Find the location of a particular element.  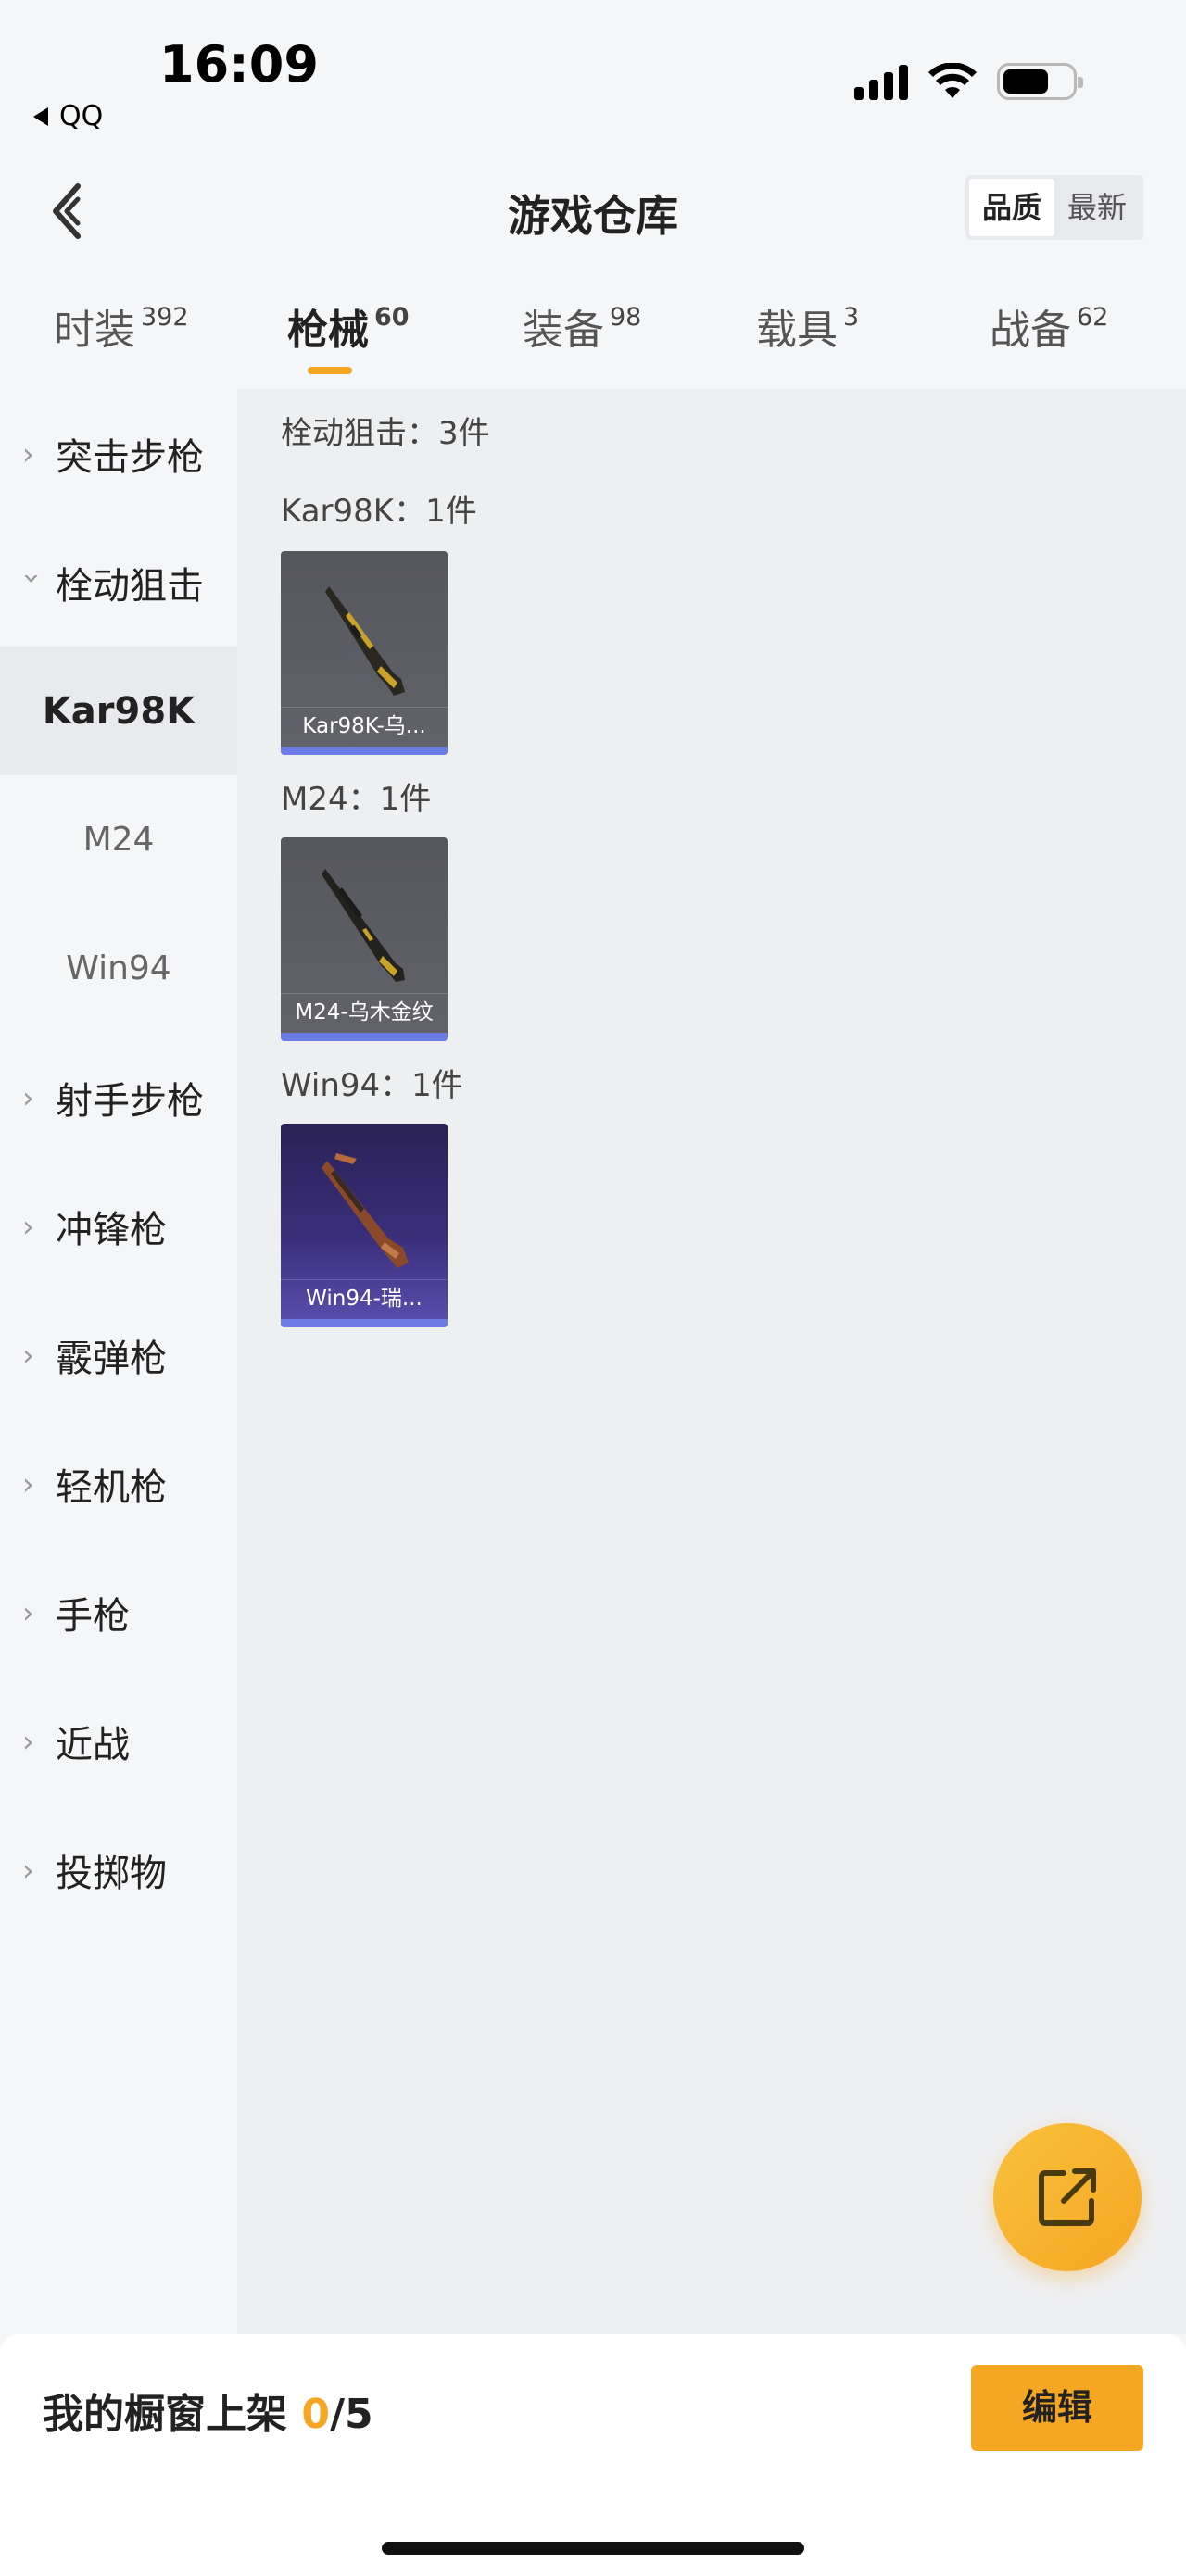

status-time: 16:09 is located at coordinates (239, 64).